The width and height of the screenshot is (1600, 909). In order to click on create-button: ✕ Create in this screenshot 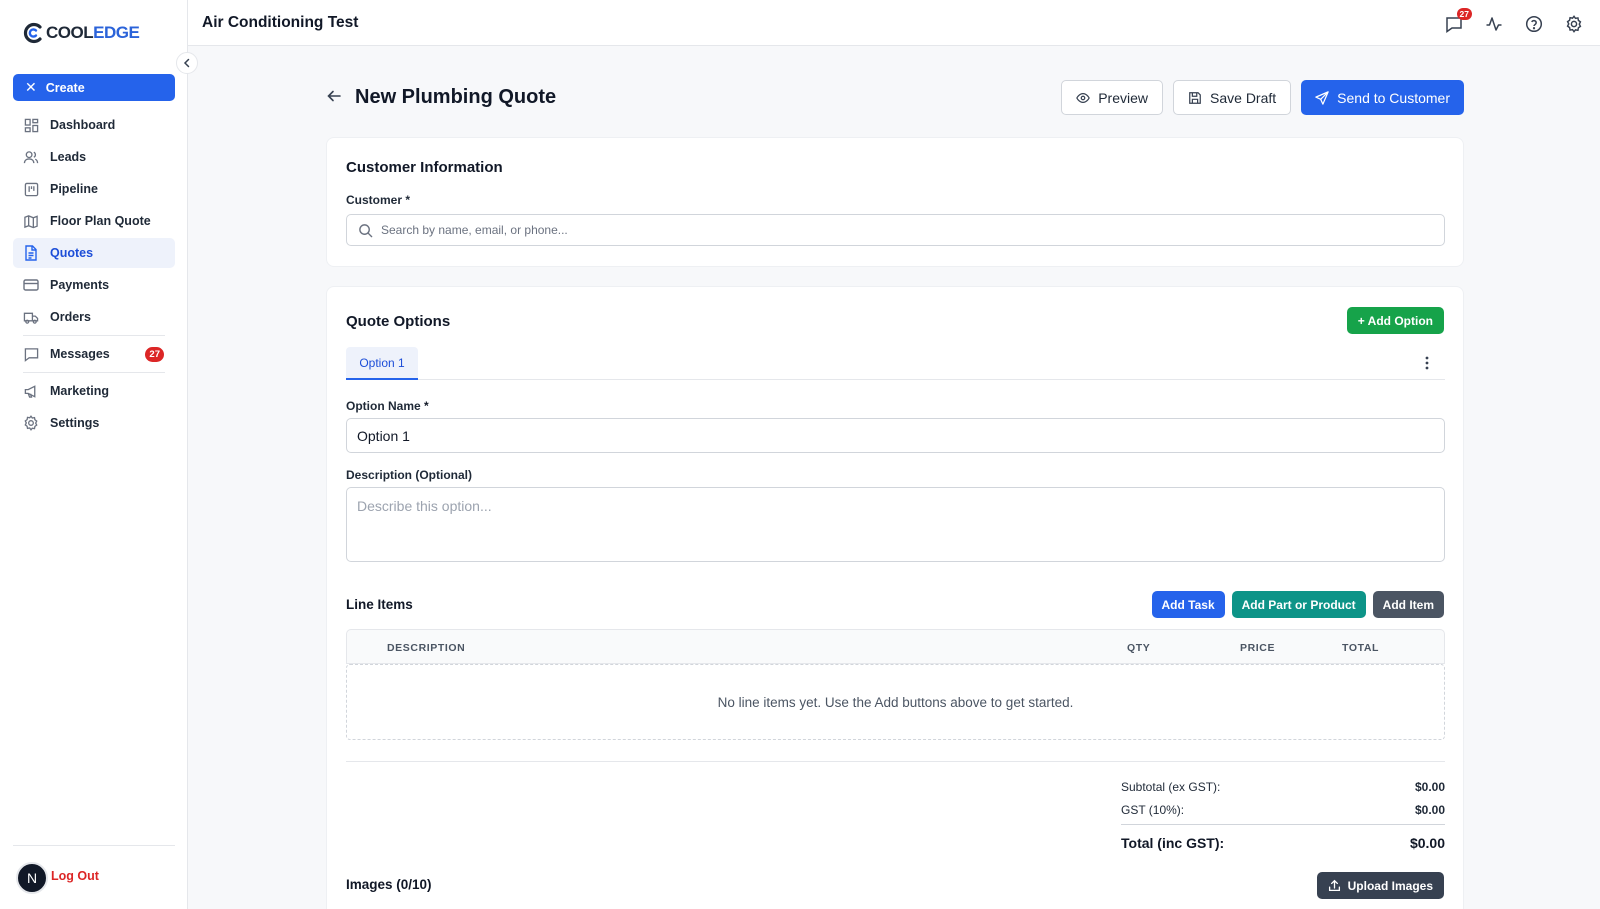, I will do `click(94, 87)`.